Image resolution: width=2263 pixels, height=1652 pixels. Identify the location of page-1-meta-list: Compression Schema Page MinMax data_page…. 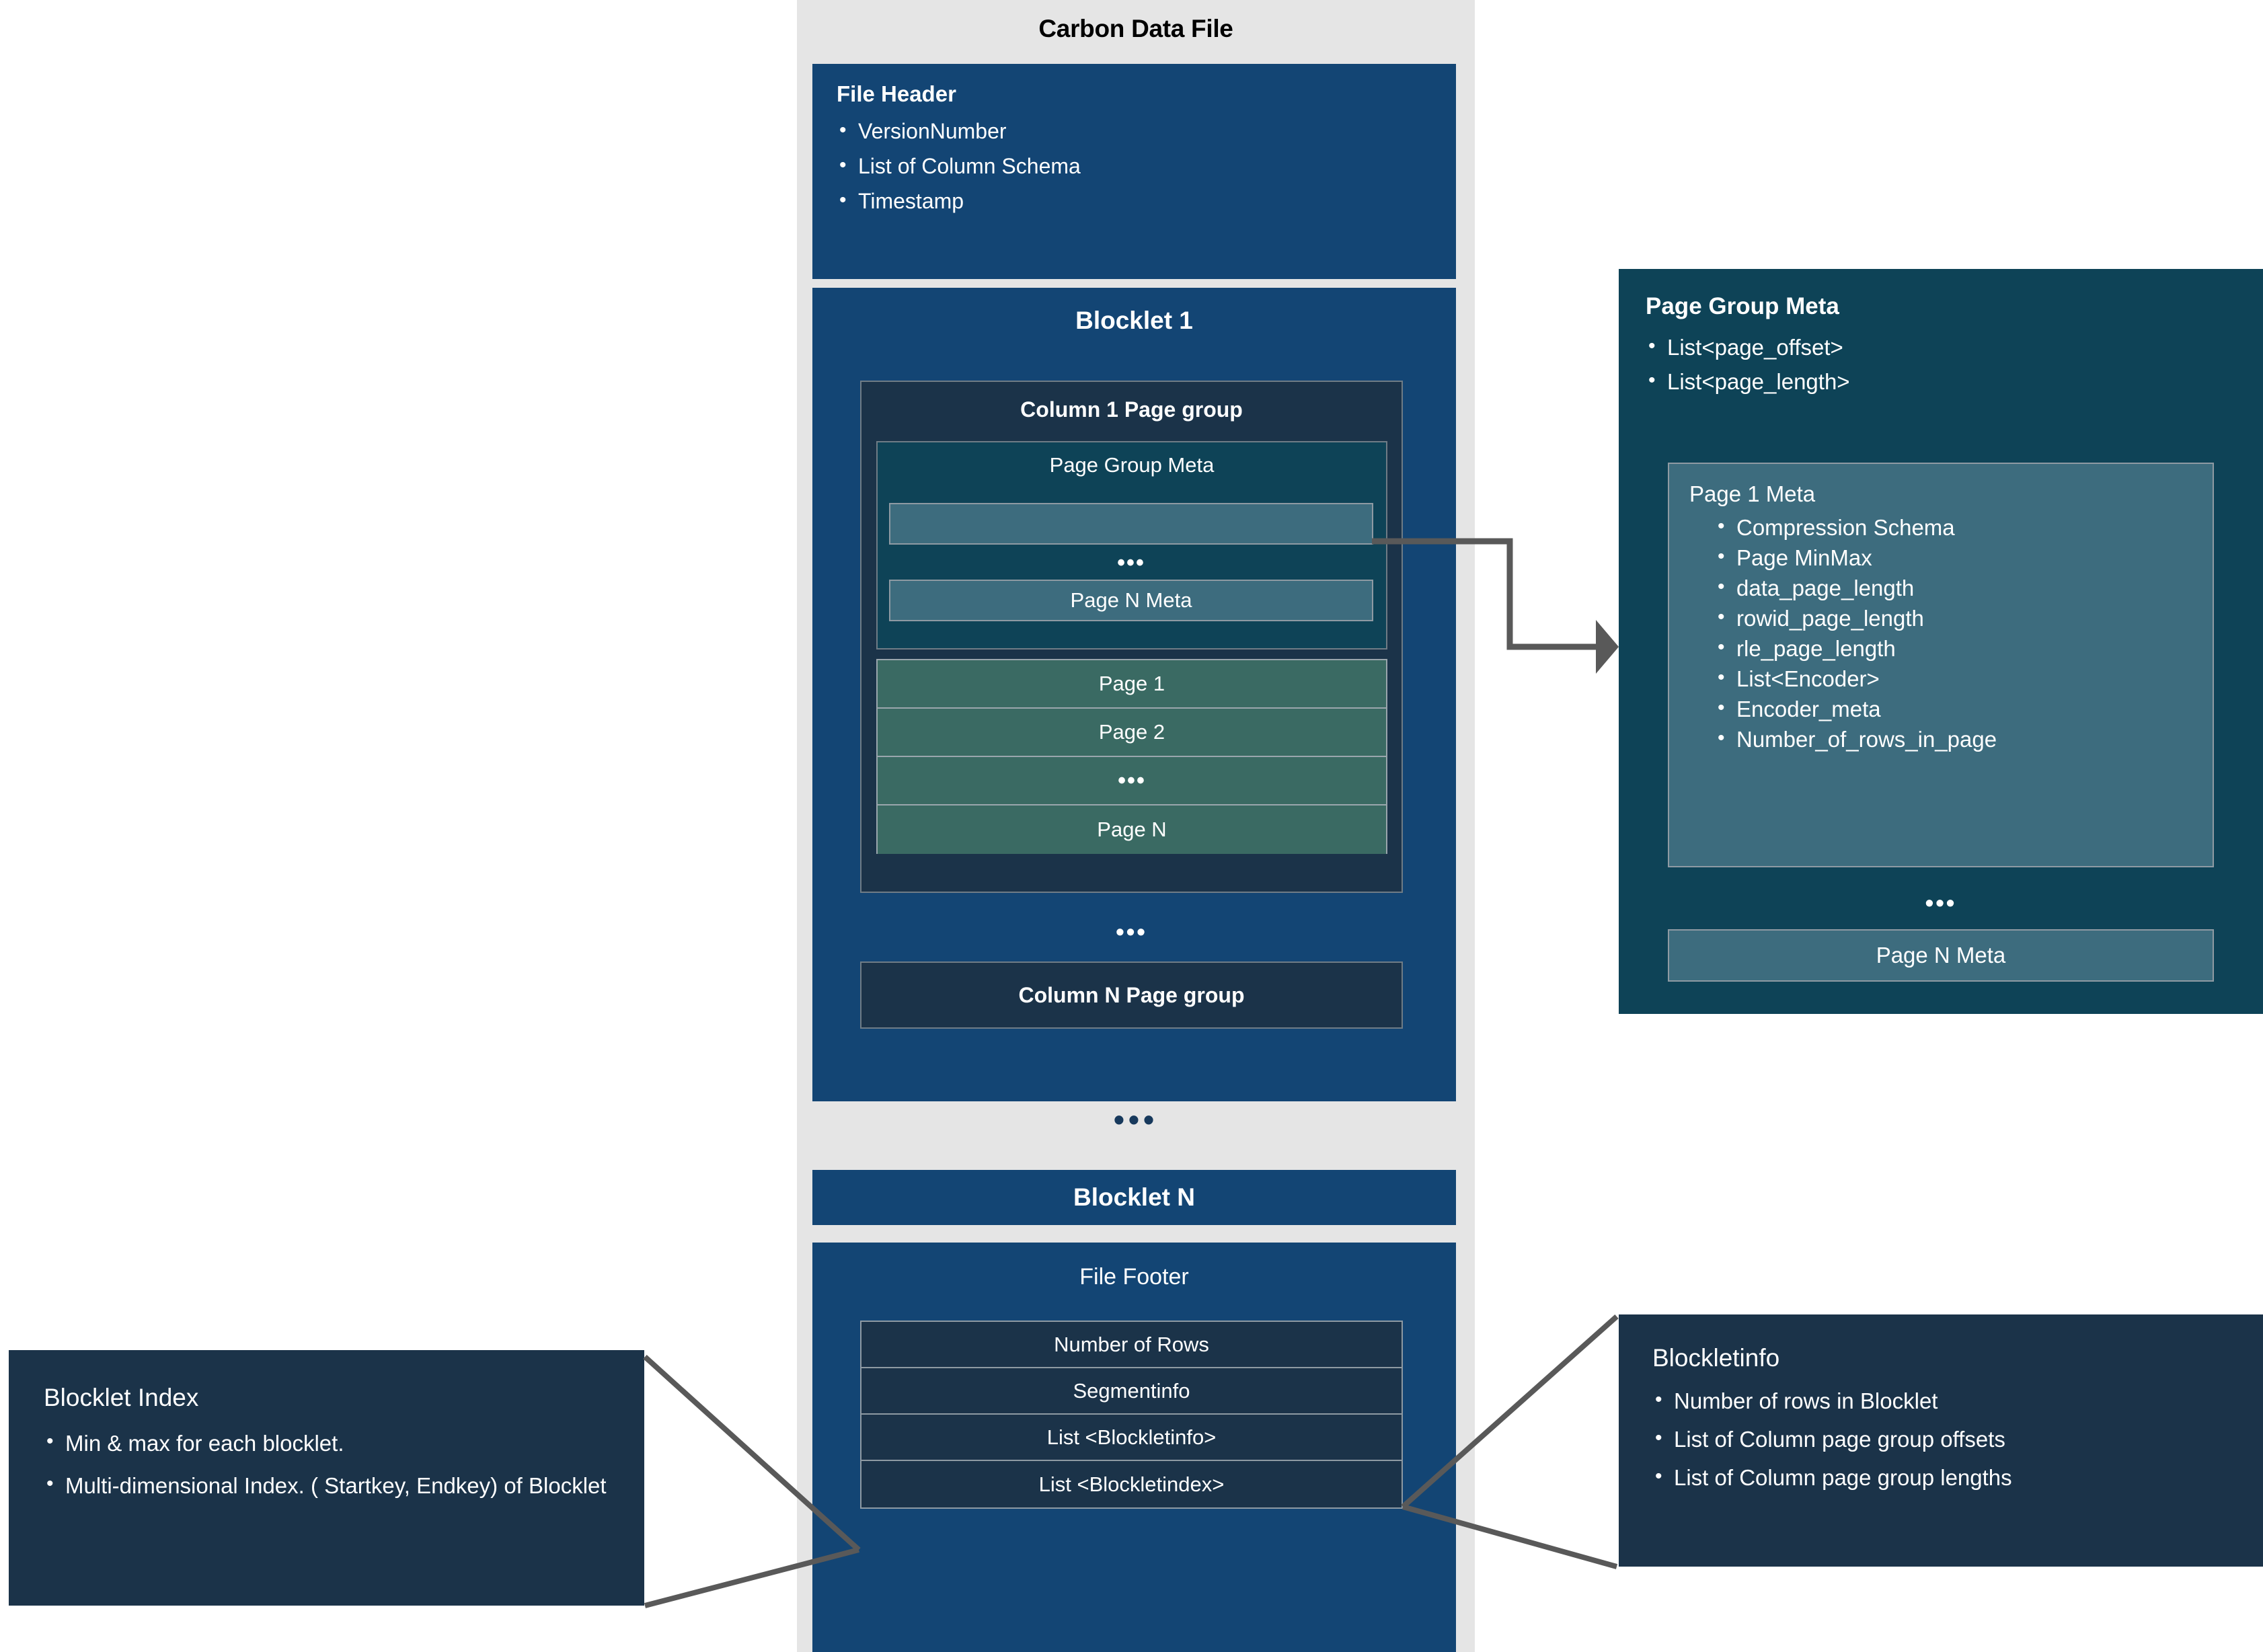
(1940, 634).